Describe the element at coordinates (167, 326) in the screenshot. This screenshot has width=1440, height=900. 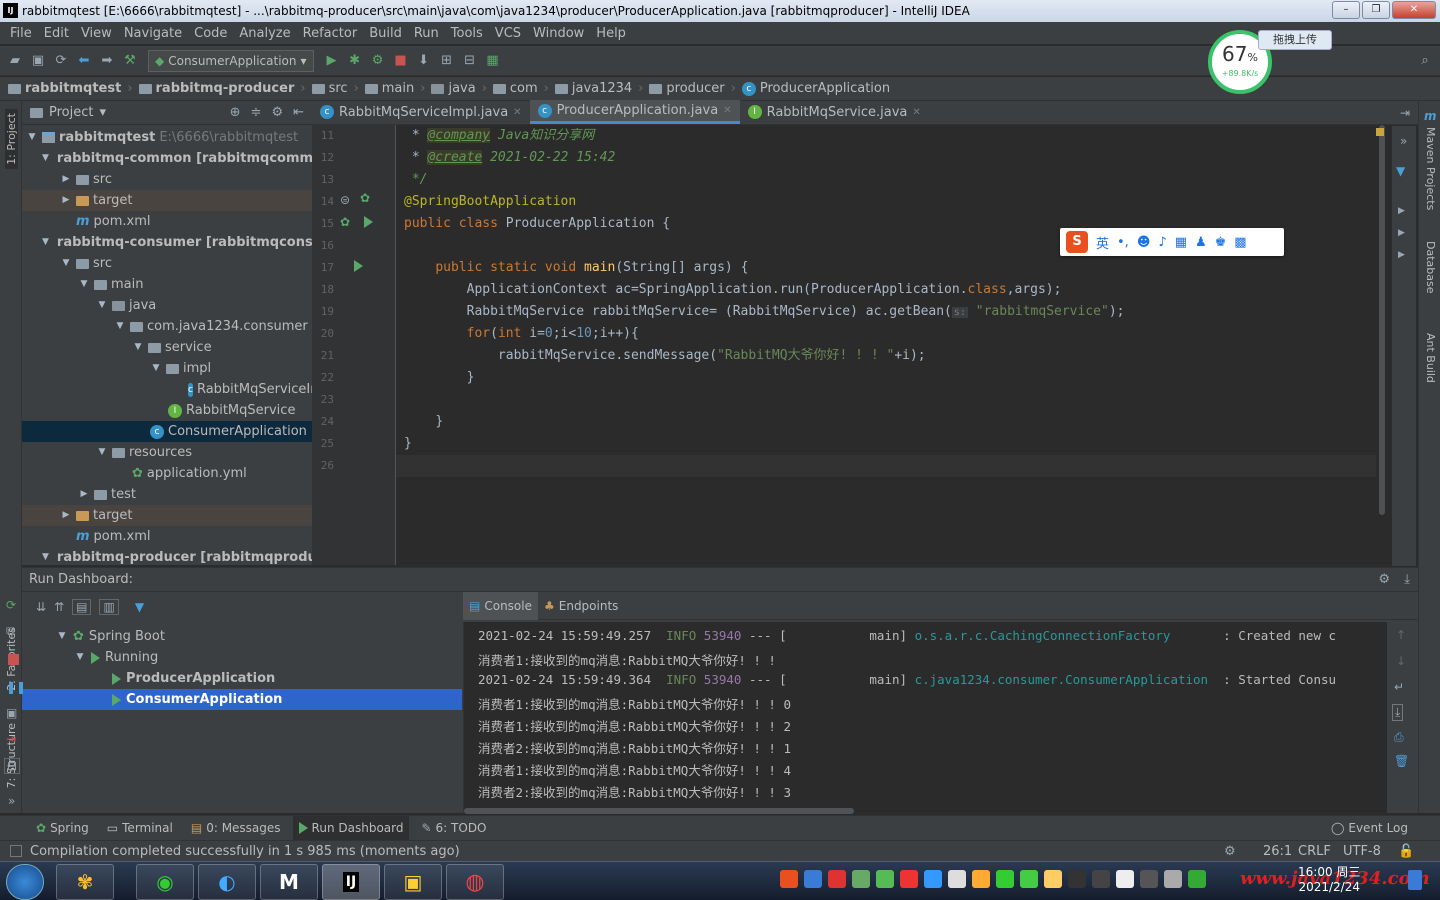
I see `tree-item-package: ▼ com.java1234.consumer` at that location.